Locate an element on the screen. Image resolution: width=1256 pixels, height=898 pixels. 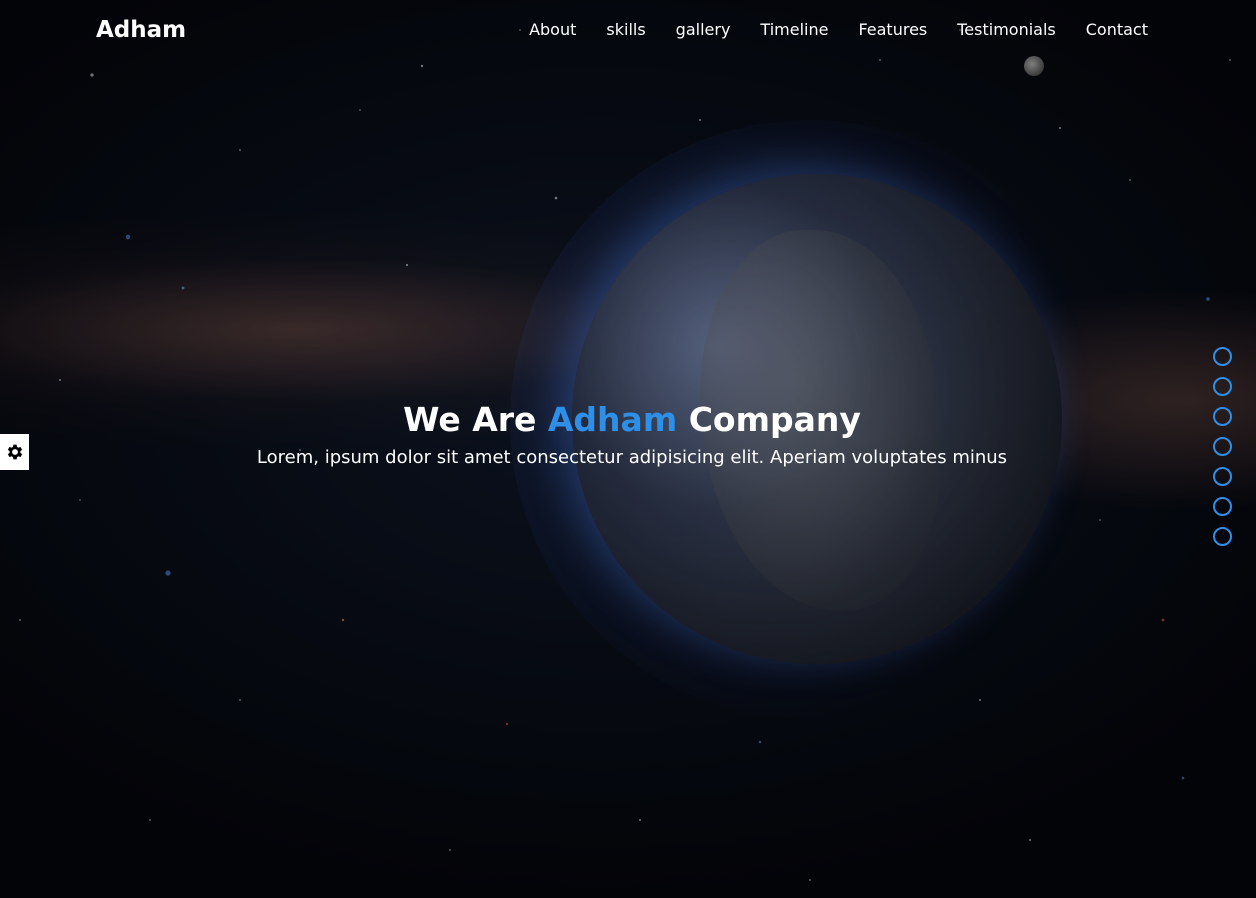
nav-link-about: About is located at coordinates (552, 30).